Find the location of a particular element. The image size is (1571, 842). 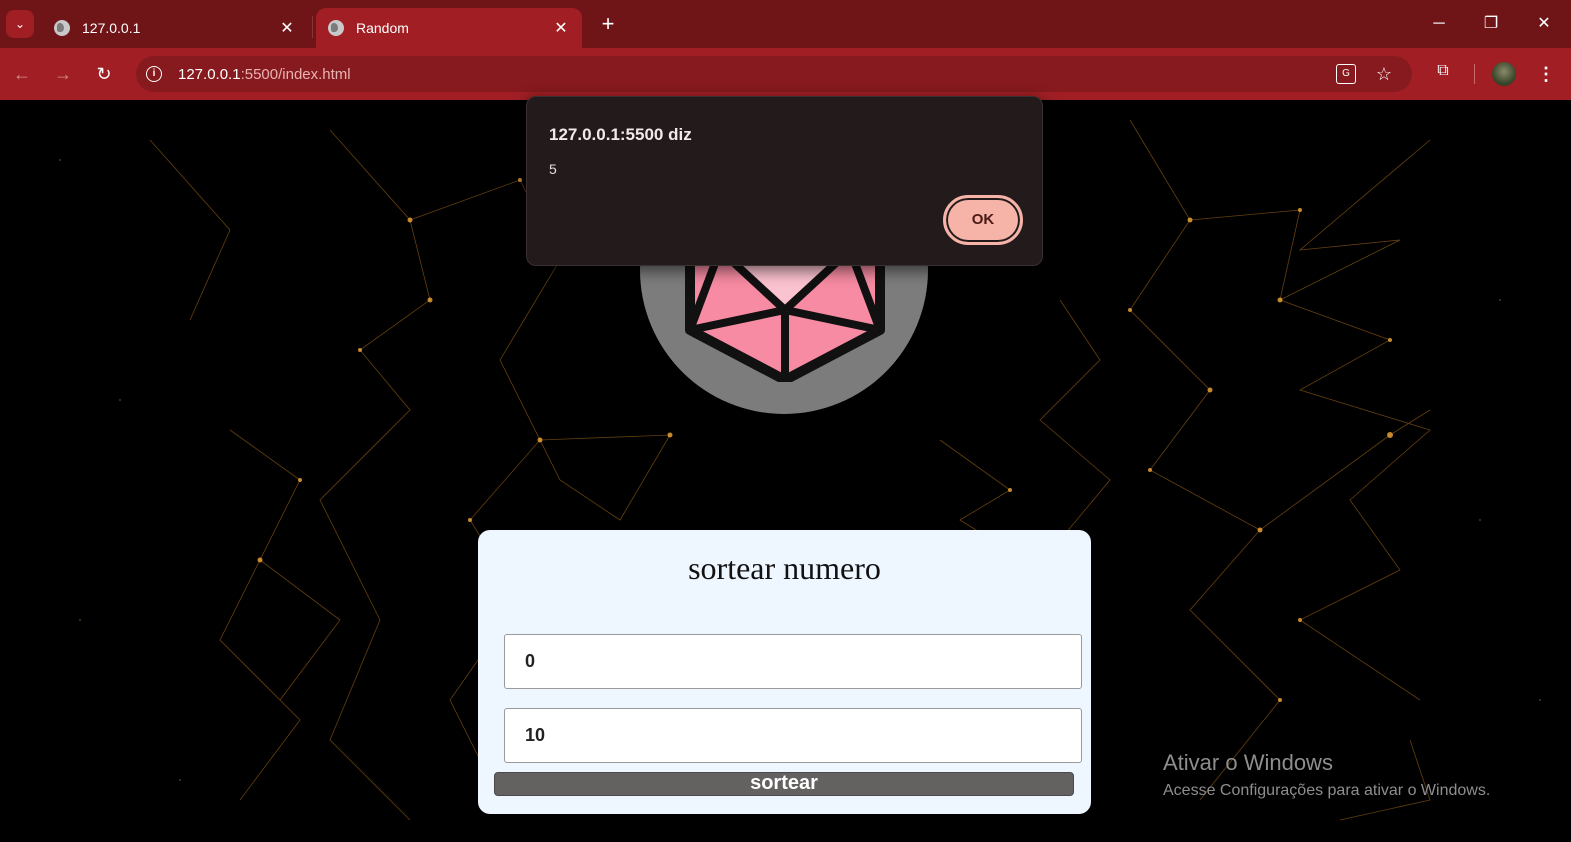

max-number-input is located at coordinates (793, 735).